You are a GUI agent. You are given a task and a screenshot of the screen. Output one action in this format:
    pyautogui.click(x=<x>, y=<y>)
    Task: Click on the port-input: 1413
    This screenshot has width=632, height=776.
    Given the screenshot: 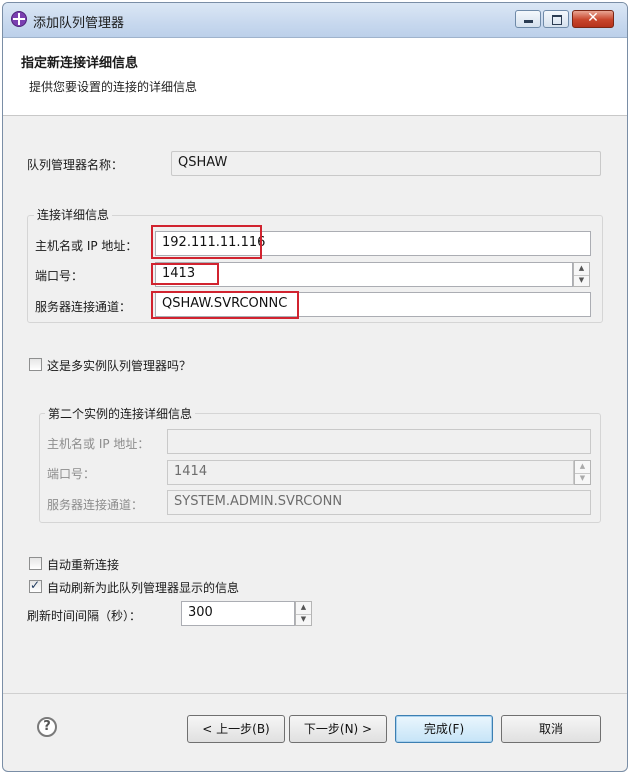 What is the action you would take?
    pyautogui.click(x=364, y=274)
    